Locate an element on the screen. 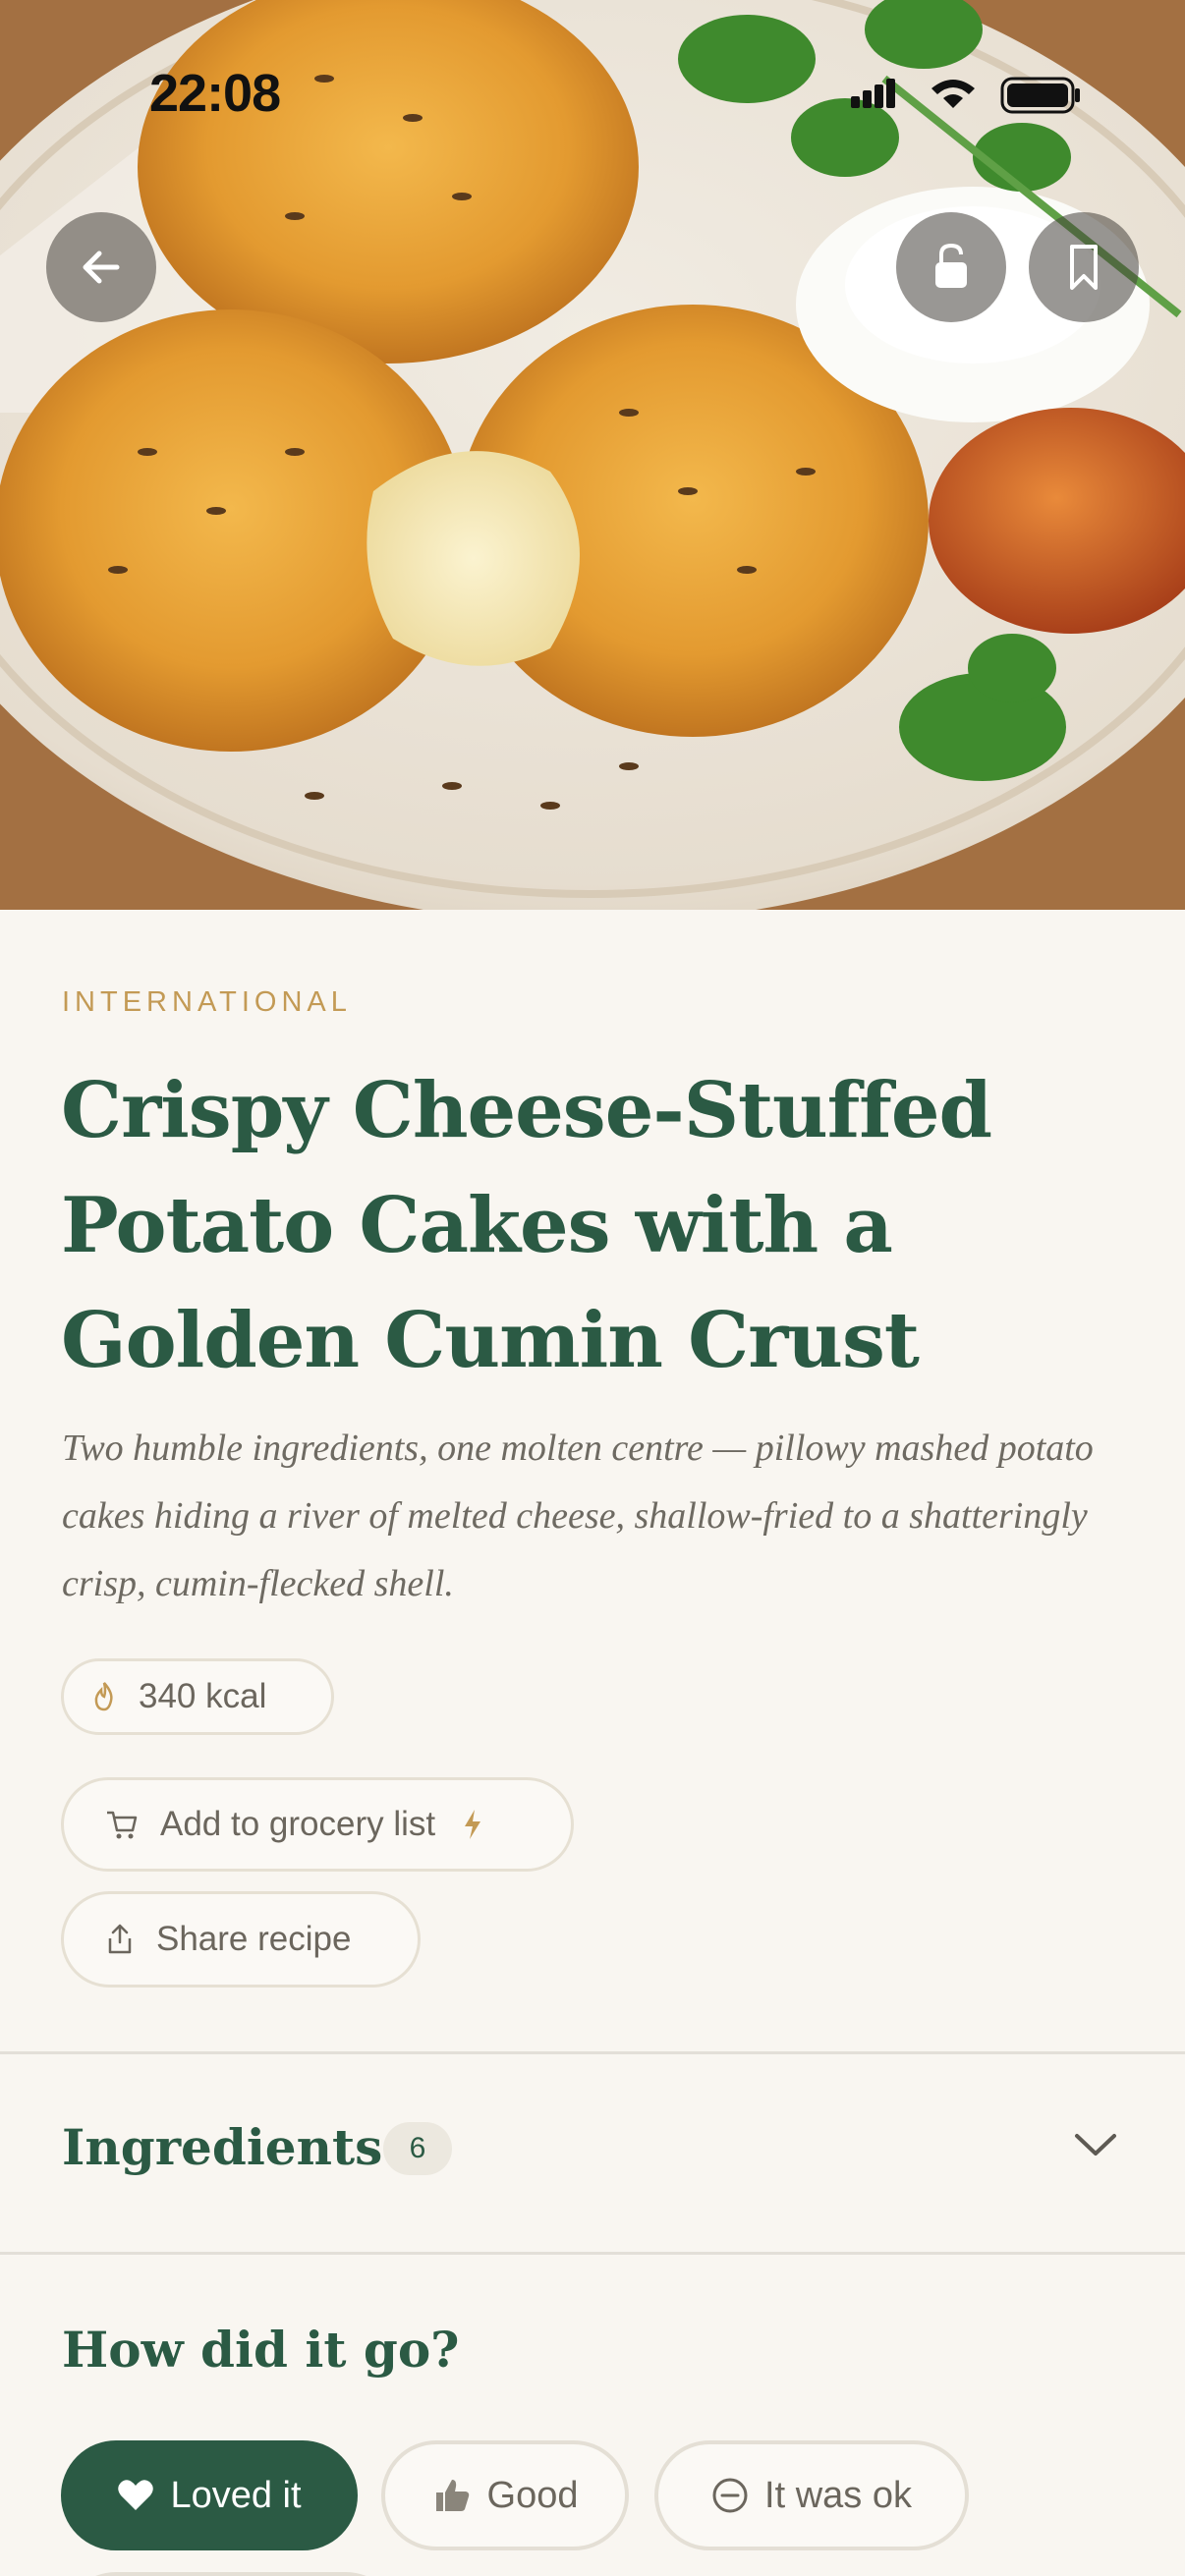 This screenshot has height=2576, width=1185. share-label: Share recipe is located at coordinates (254, 1939).